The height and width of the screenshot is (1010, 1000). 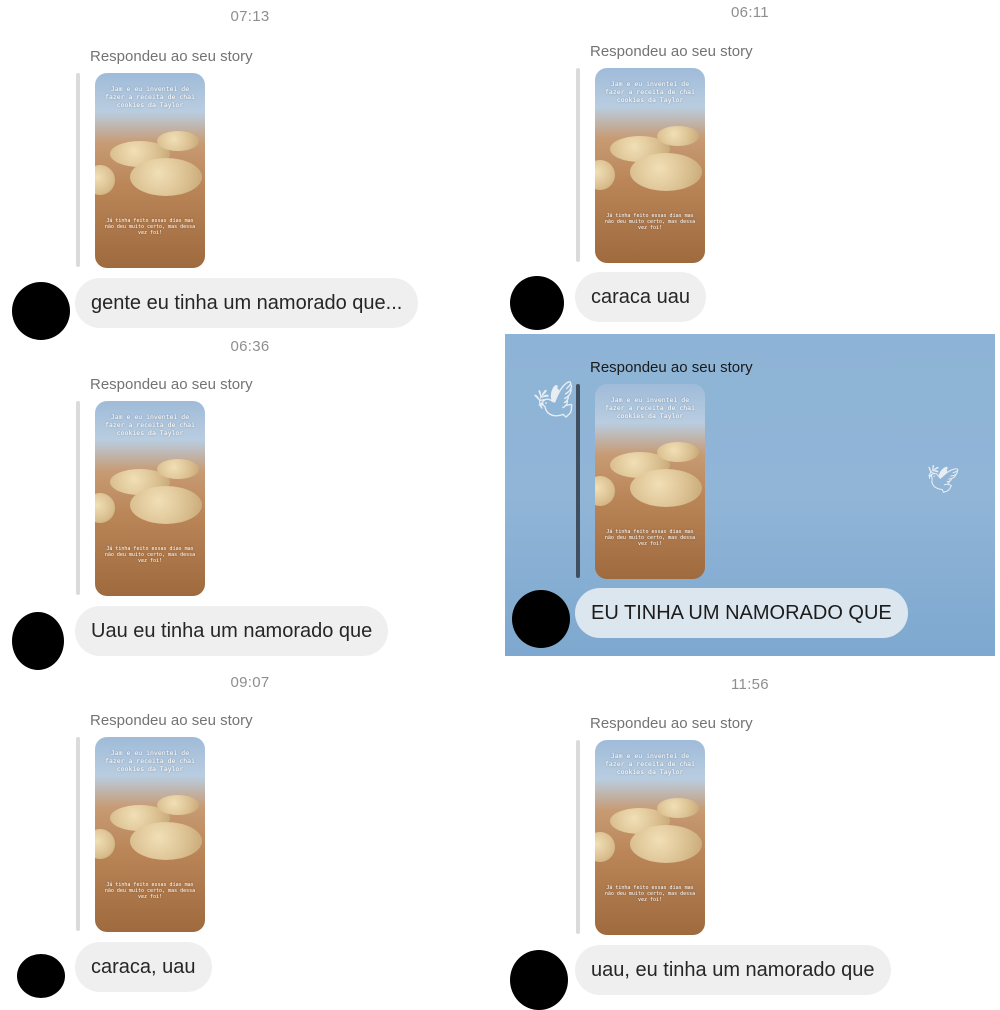 I want to click on timestamp: 06:11, so click(x=750, y=12).